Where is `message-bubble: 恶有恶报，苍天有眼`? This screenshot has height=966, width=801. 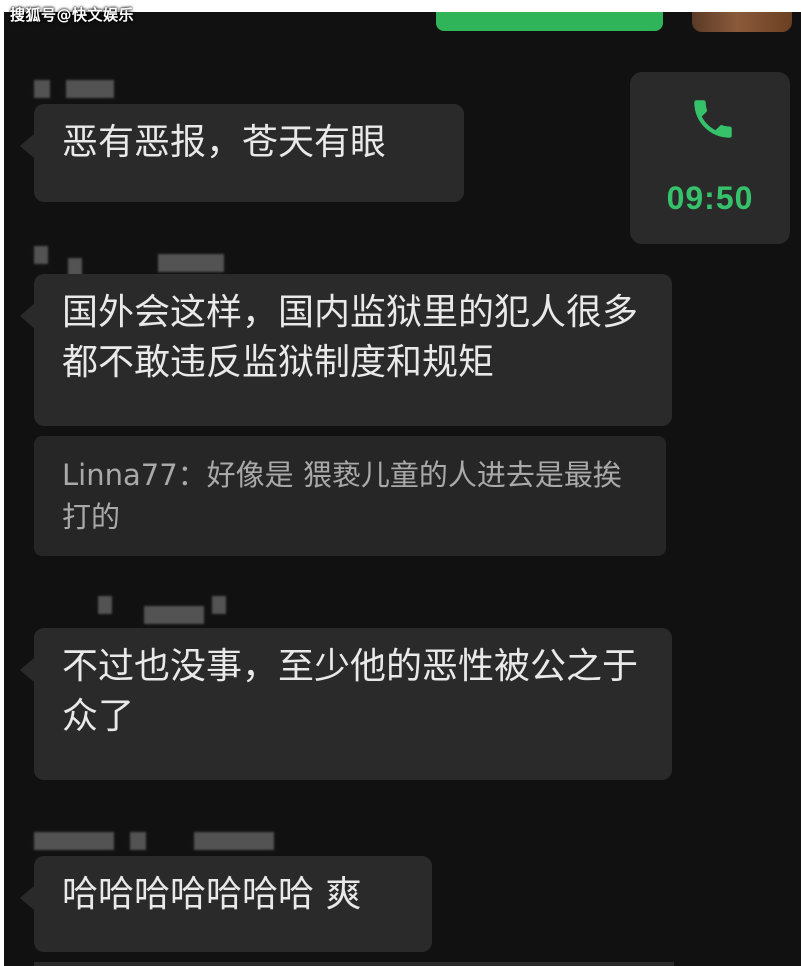
message-bubble: 恶有恶报，苍天有眼 is located at coordinates (242, 153).